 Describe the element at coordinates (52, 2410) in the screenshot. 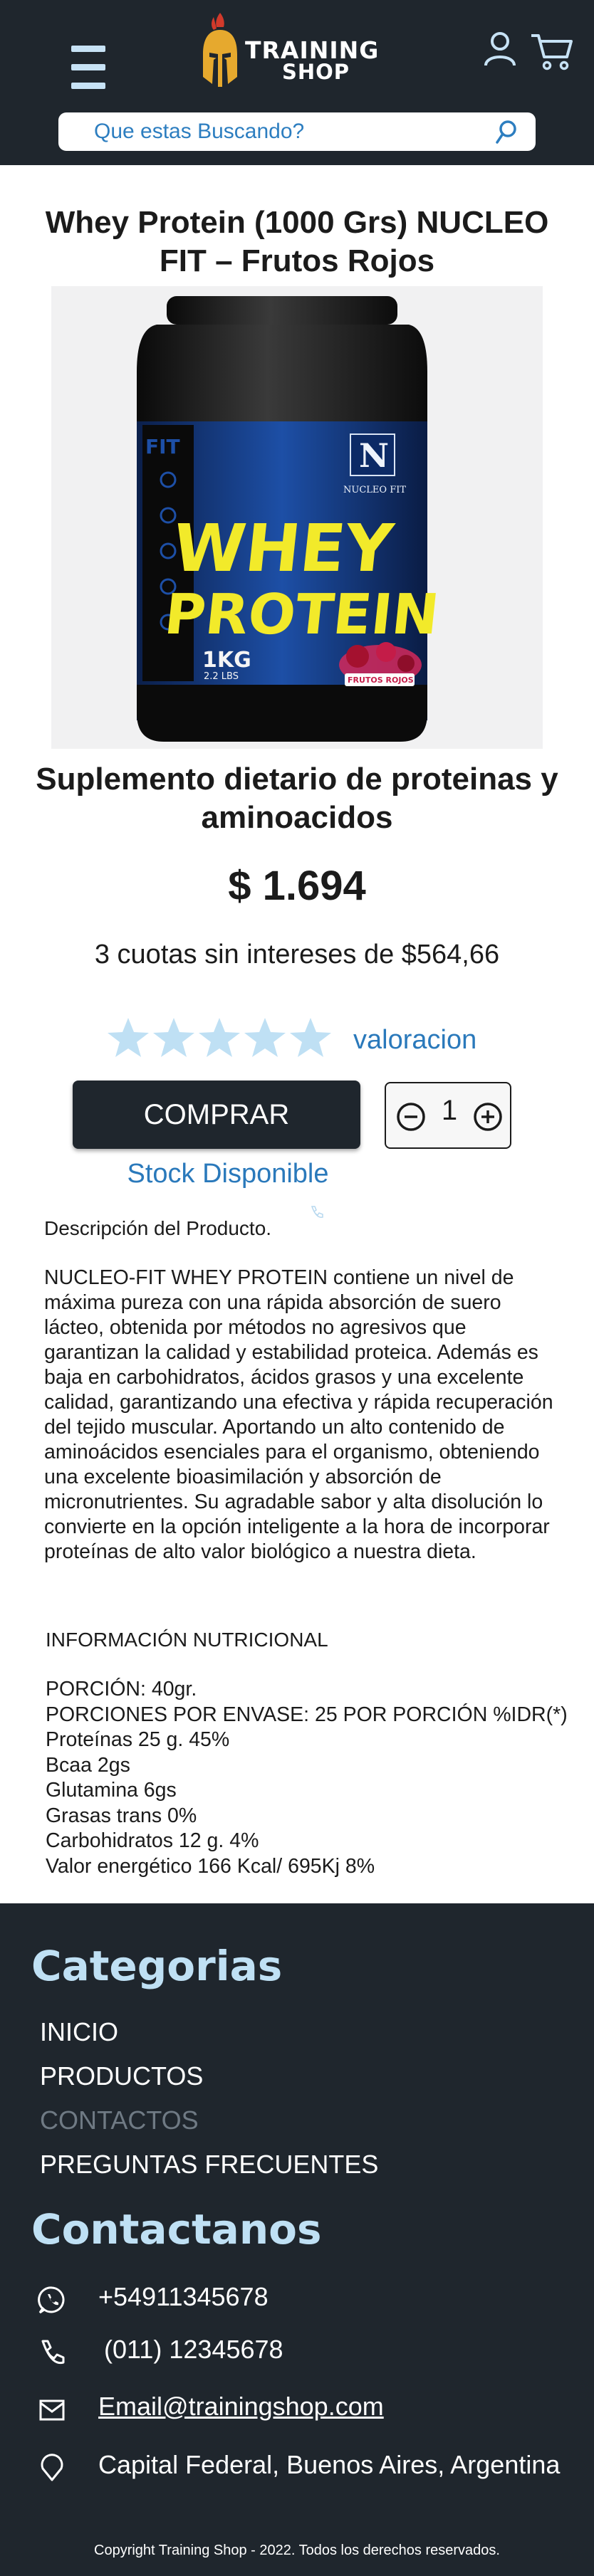

I see `mail-icon` at that location.